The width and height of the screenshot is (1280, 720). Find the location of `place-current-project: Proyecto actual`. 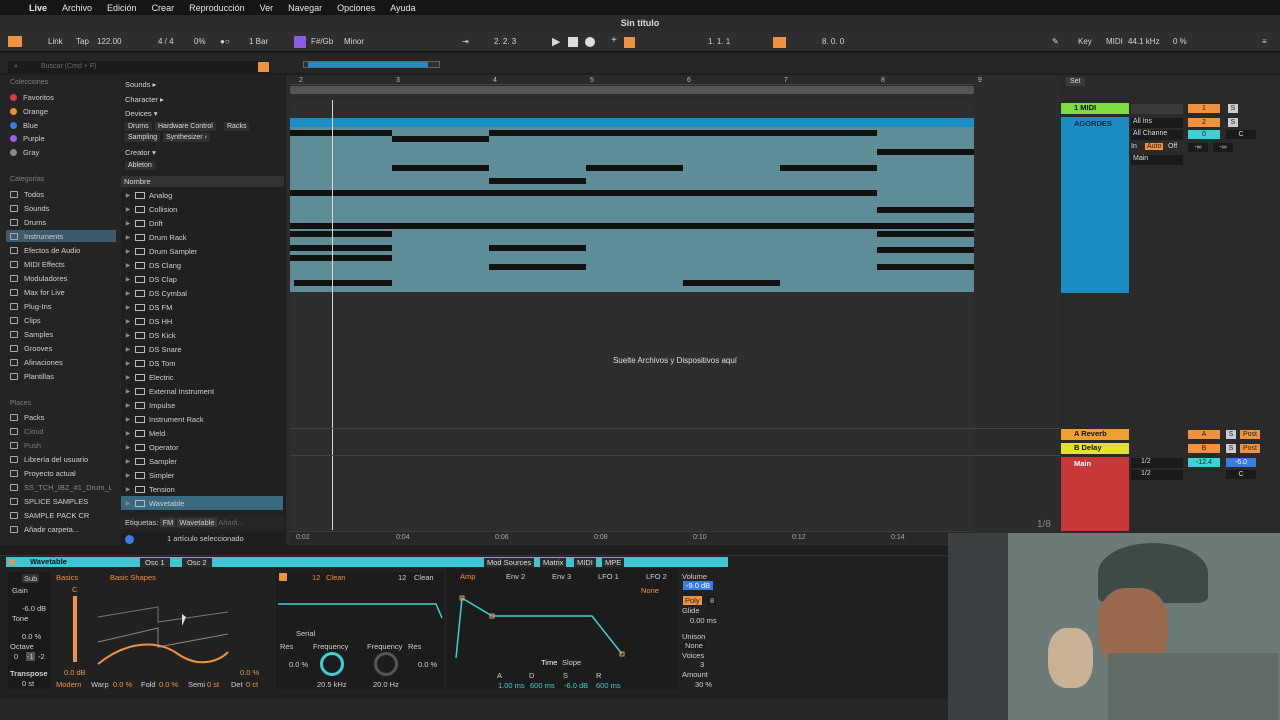

place-current-project: Proyecto actual is located at coordinates (65, 473).